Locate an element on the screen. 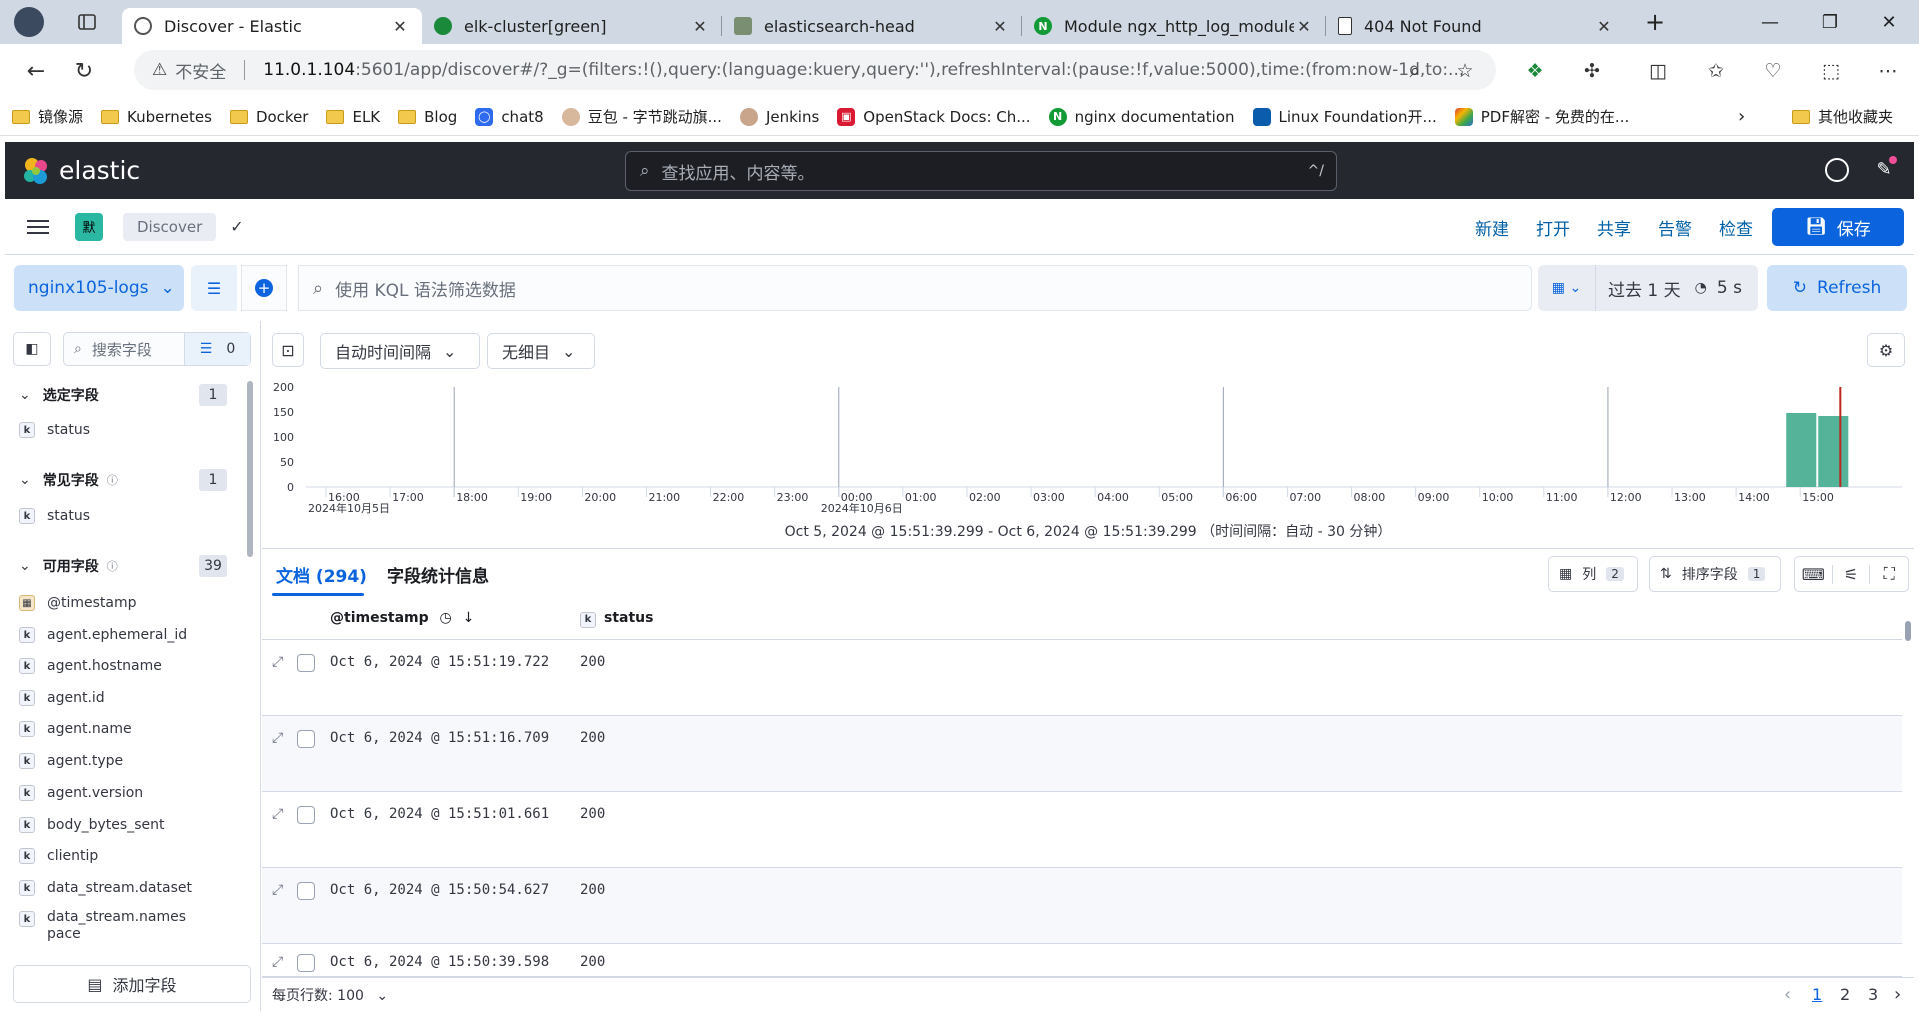  field-item: ▦ @timestamp is located at coordinates (125, 603).